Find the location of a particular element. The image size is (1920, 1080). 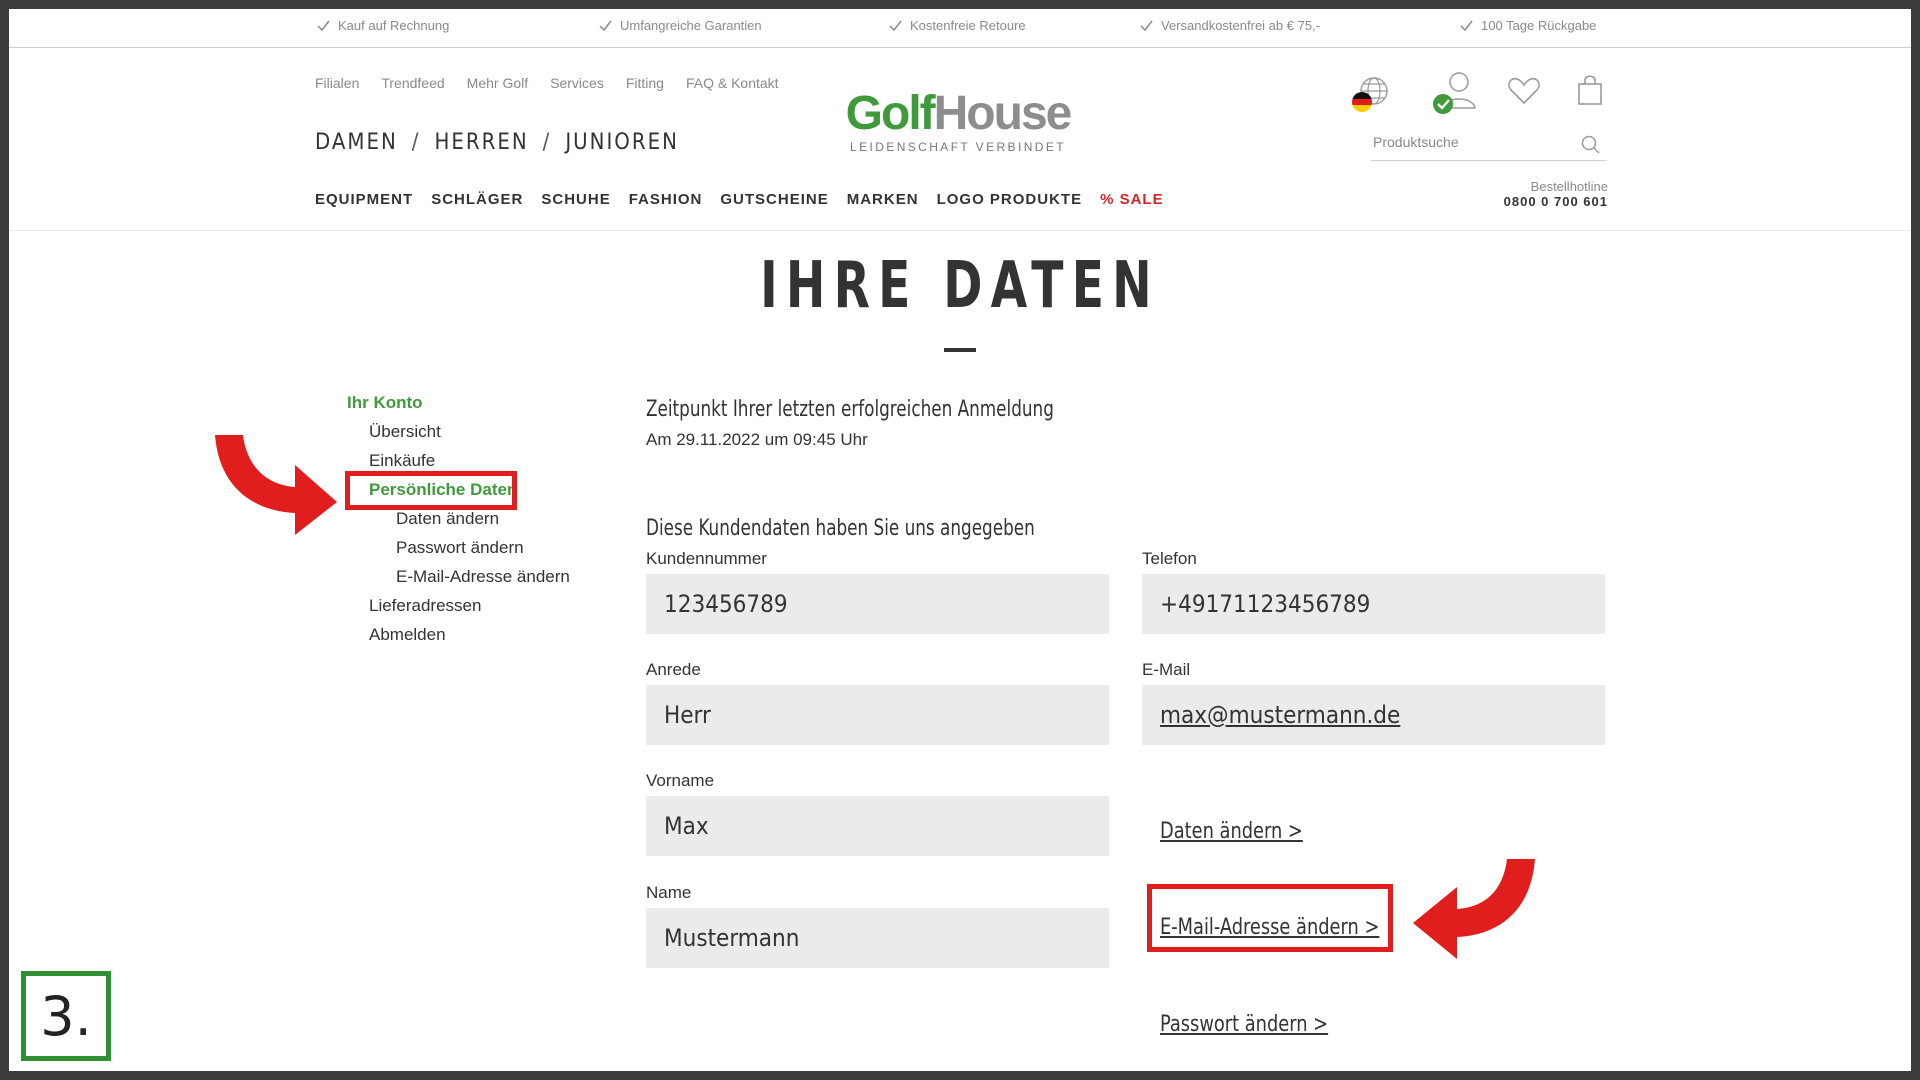

benefit-item: Versandkostenfrei ab € 75,- is located at coordinates (1230, 25).